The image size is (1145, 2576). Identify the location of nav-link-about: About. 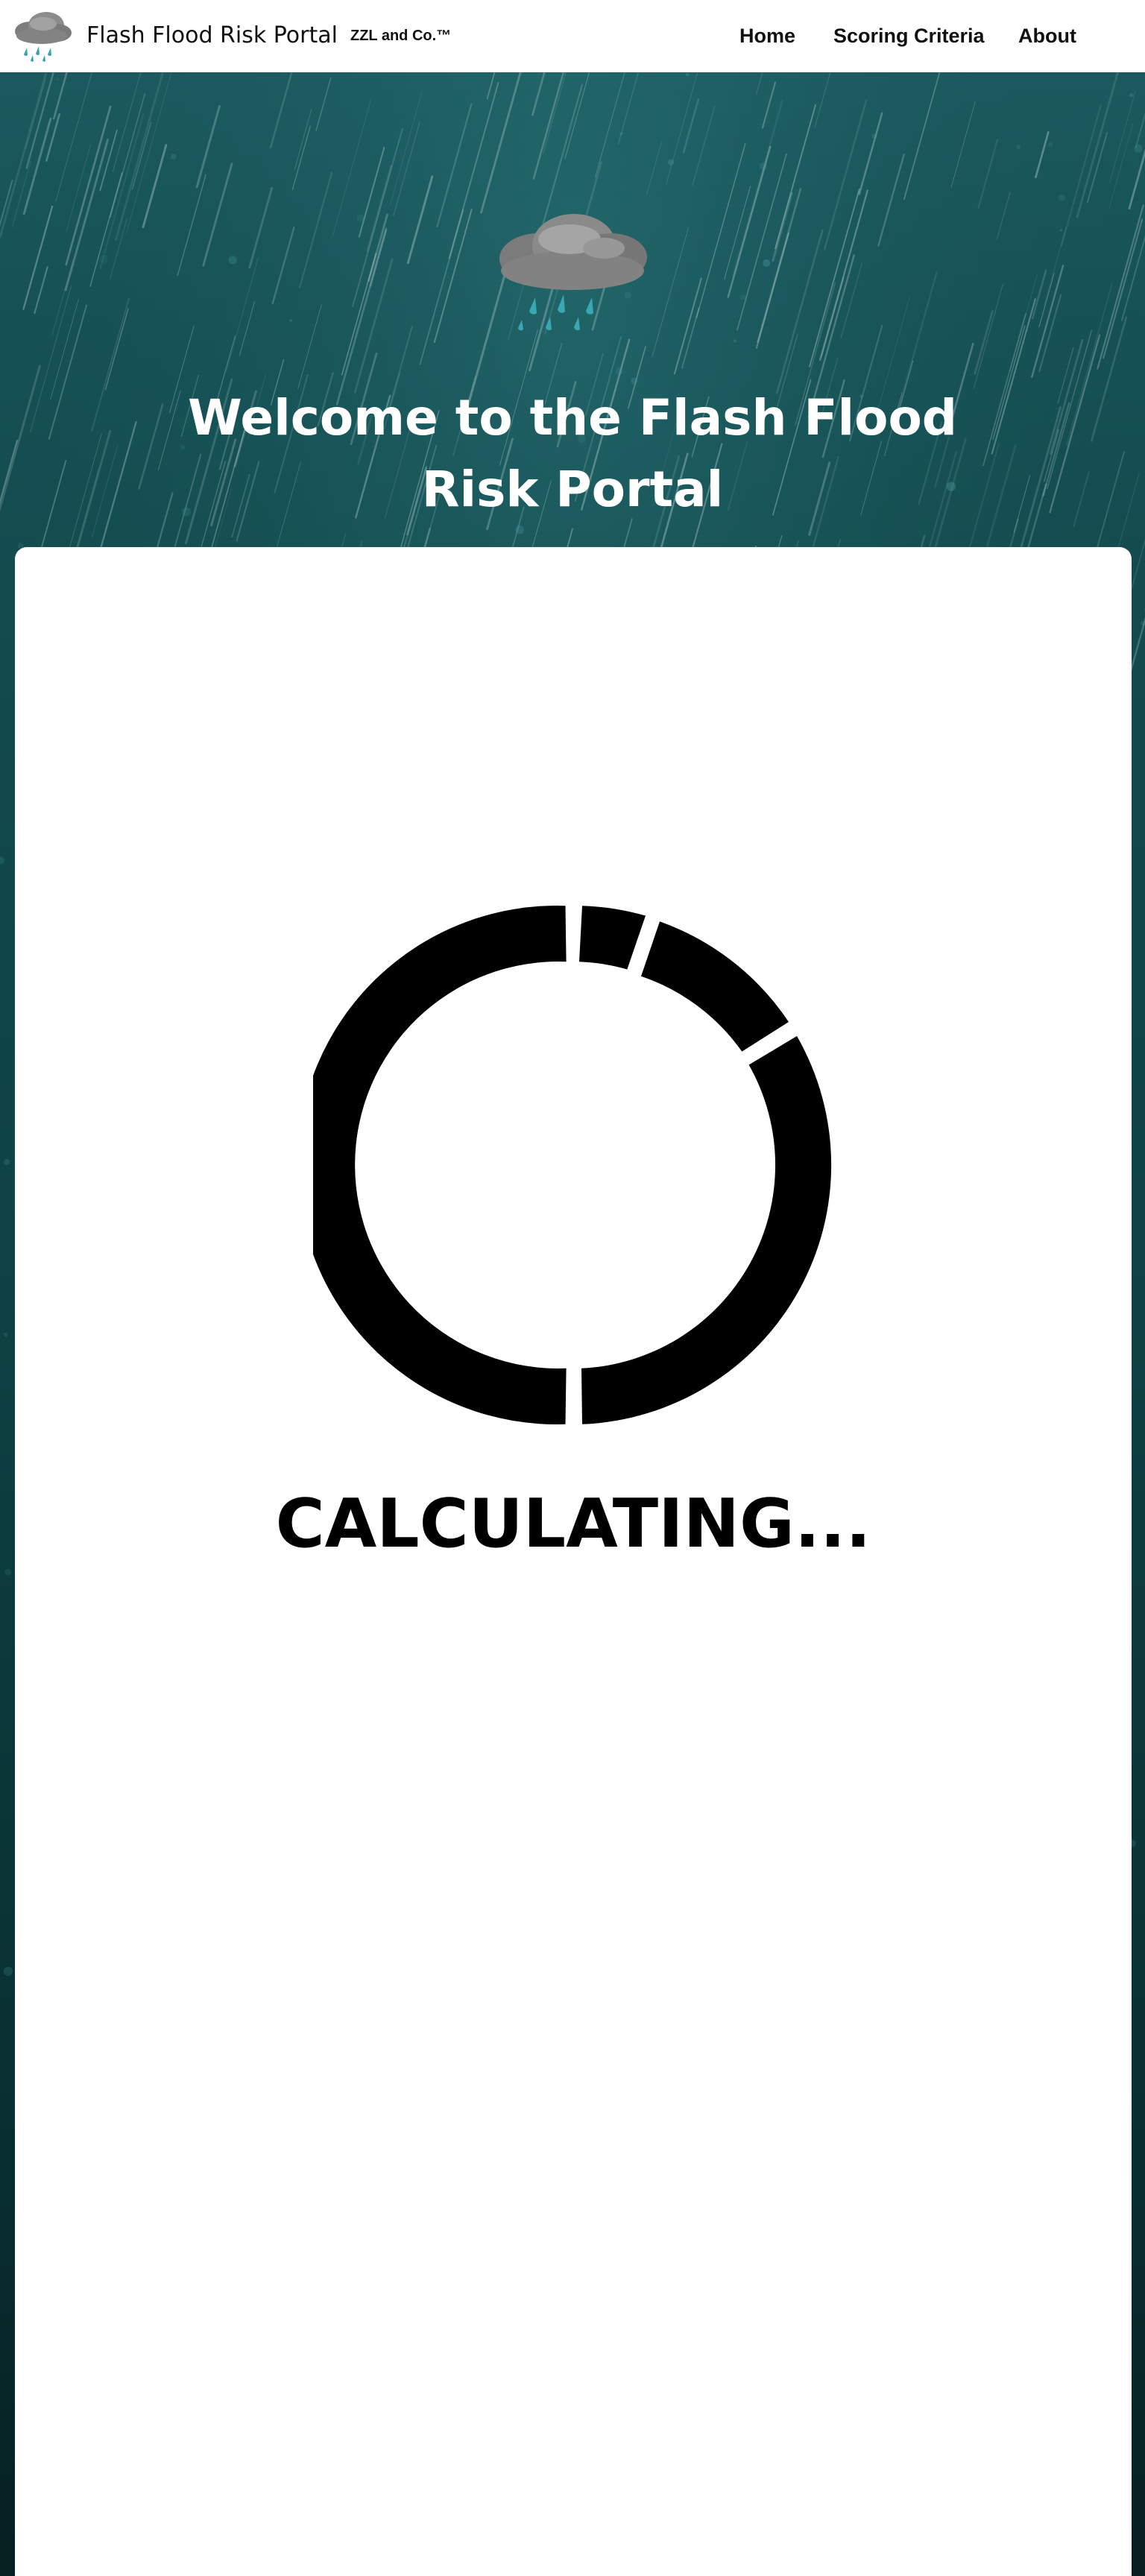
(1047, 35).